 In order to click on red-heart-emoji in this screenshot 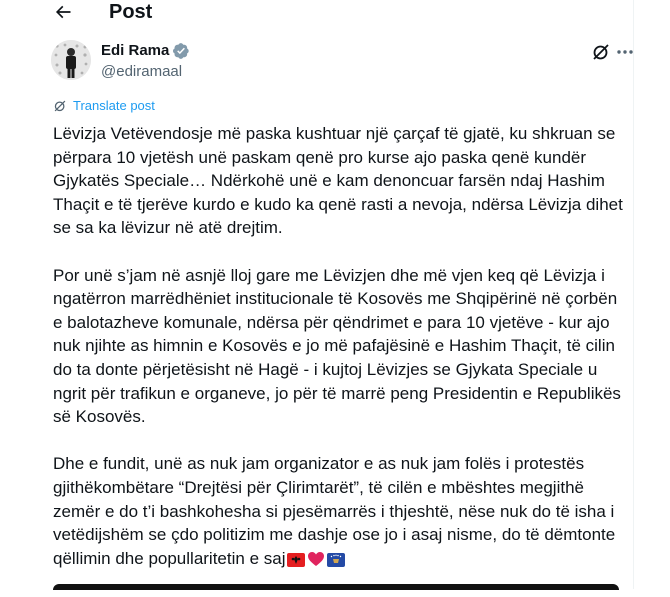, I will do `click(316, 562)`.